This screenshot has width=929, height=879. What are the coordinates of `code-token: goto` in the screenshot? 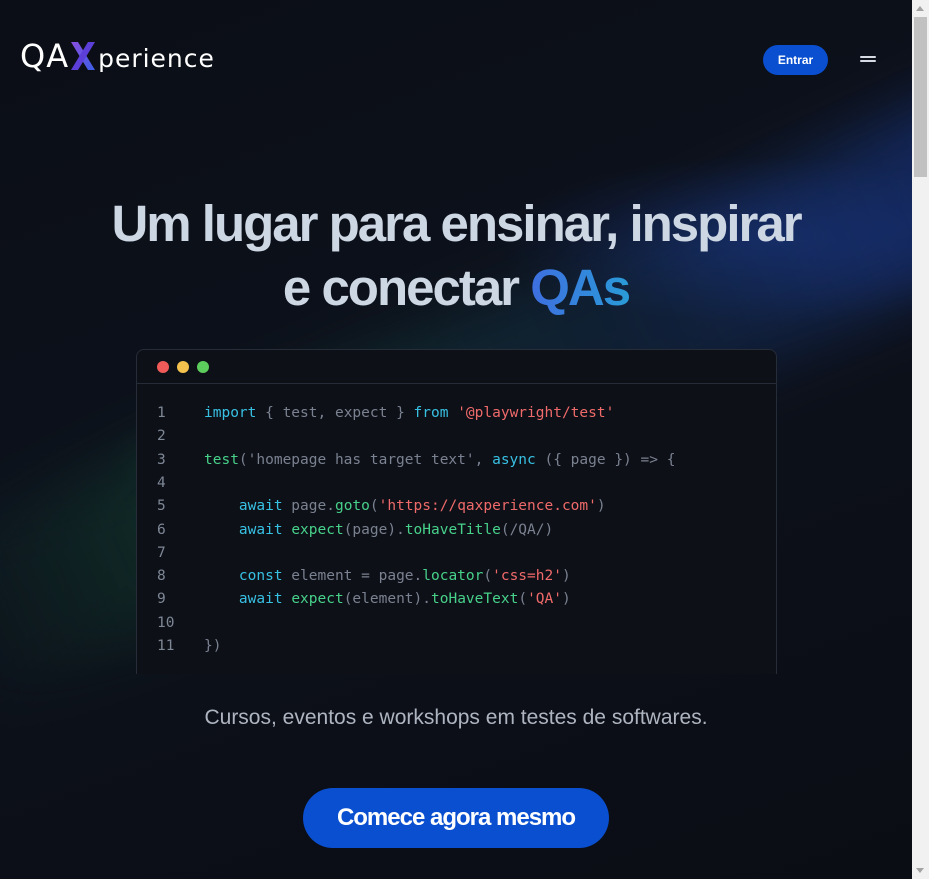 It's located at (352, 506).